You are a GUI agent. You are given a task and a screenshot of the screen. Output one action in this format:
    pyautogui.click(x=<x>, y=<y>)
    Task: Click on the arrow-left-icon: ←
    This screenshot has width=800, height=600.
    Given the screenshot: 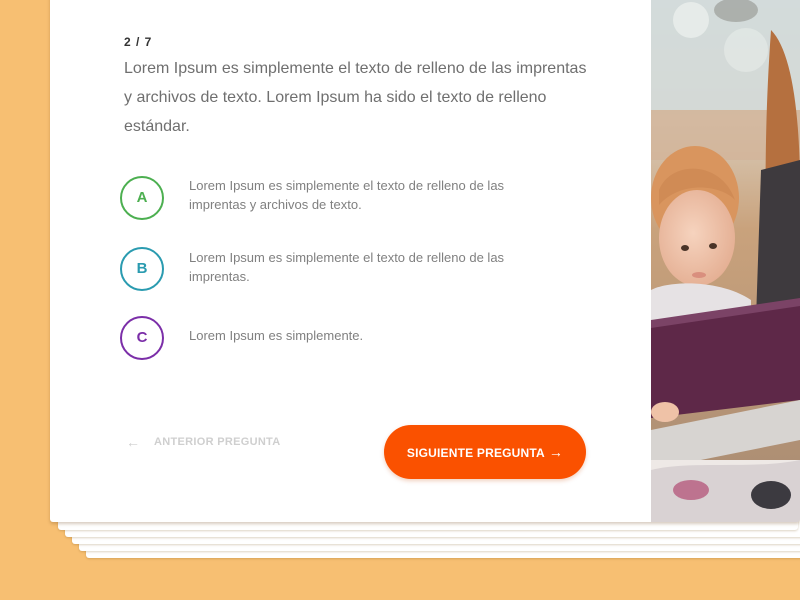 What is the action you would take?
    pyautogui.click(x=133, y=442)
    